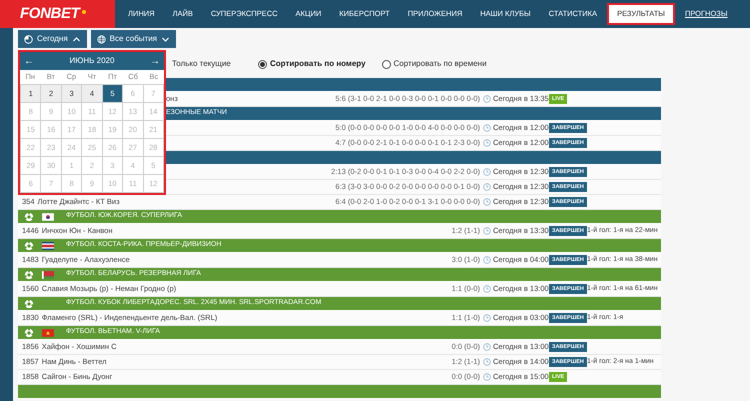 The image size is (750, 401). I want to click on filter-label: Только текущие, so click(202, 64).